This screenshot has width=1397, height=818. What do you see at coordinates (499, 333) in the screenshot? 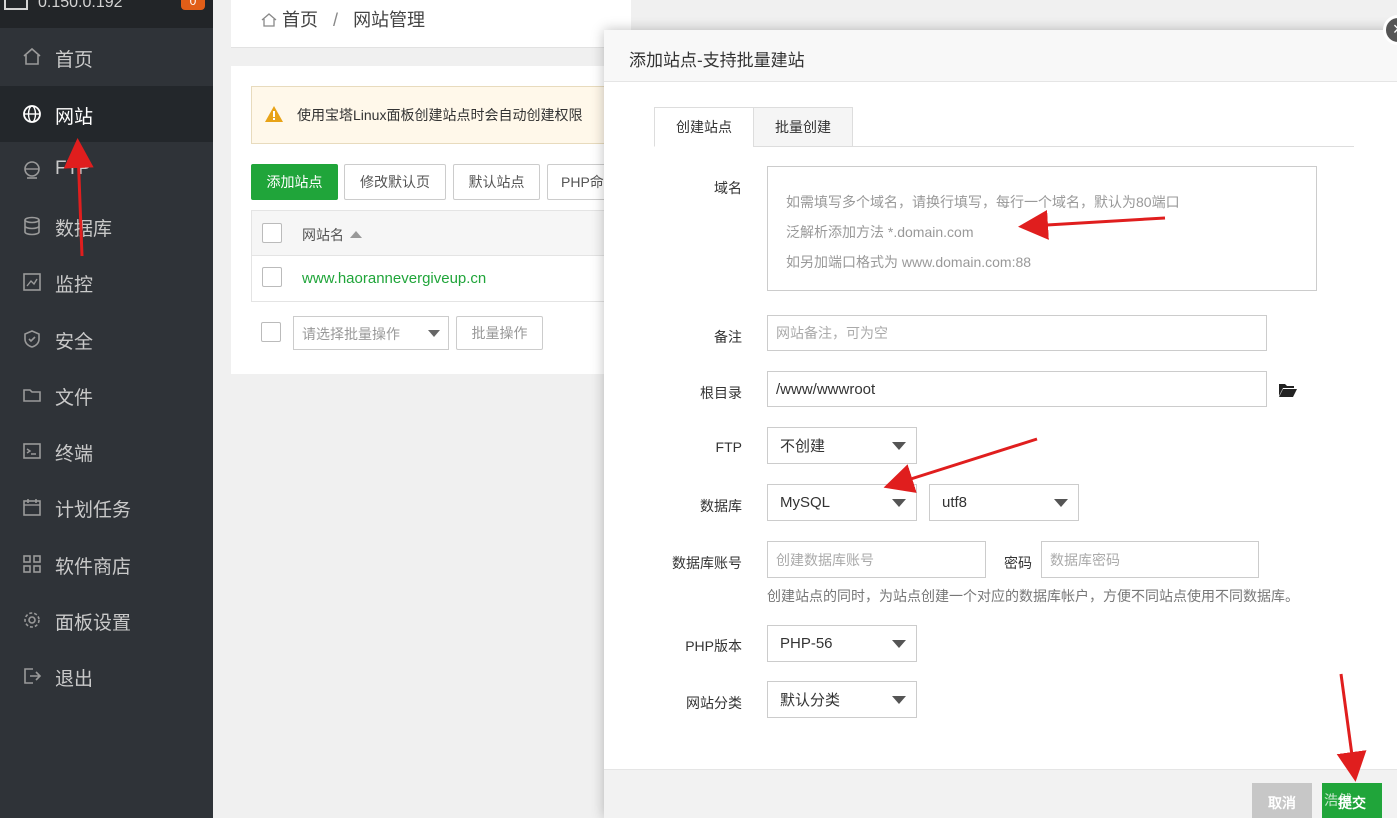
I see `batch-action-button: 批量操作` at bounding box center [499, 333].